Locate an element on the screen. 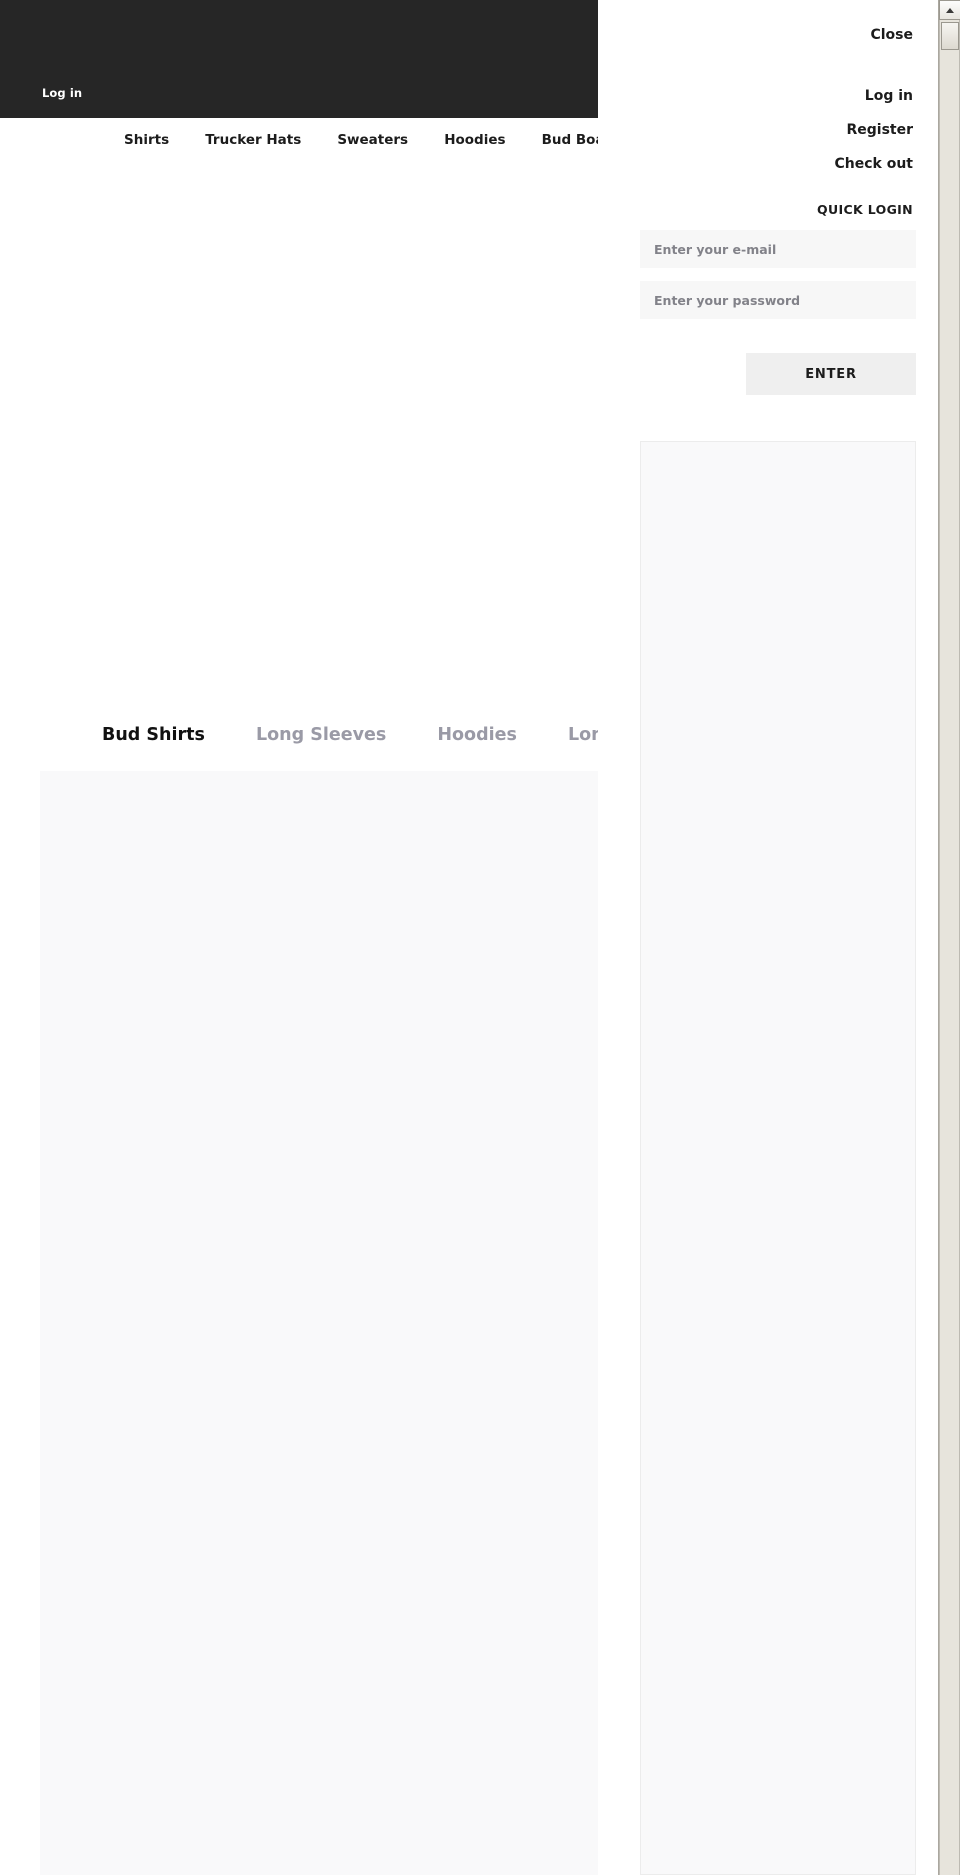 The image size is (960, 1875). vertical-scrollbar is located at coordinates (949, 937).